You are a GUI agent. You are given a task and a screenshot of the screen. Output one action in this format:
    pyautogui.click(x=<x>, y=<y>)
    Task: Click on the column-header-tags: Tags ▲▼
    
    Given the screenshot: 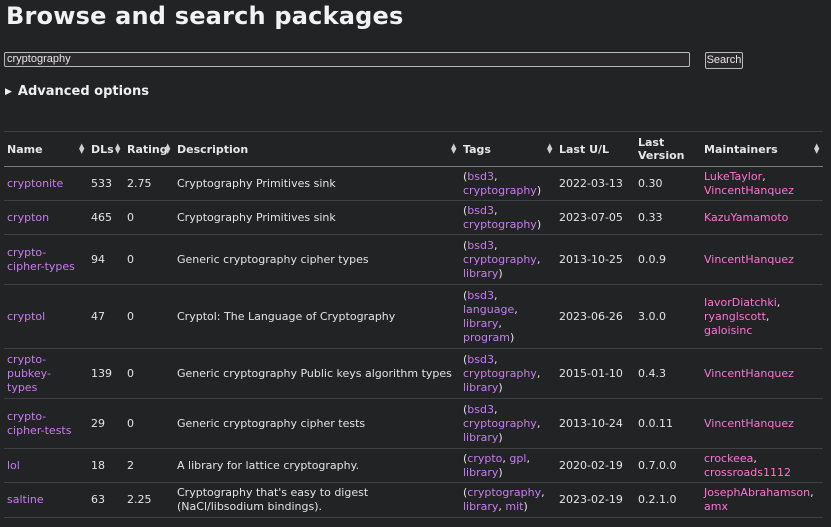 What is the action you would take?
    pyautogui.click(x=508, y=149)
    